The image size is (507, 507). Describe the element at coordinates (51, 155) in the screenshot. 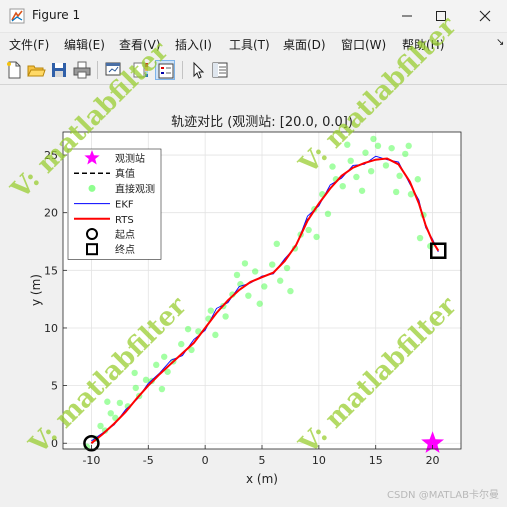

I see `y-tick-label: 25` at that location.